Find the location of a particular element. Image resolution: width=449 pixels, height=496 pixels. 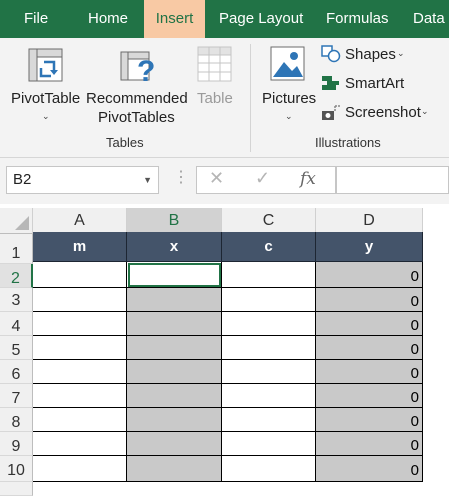

row-header-3: 3 is located at coordinates (16, 300).